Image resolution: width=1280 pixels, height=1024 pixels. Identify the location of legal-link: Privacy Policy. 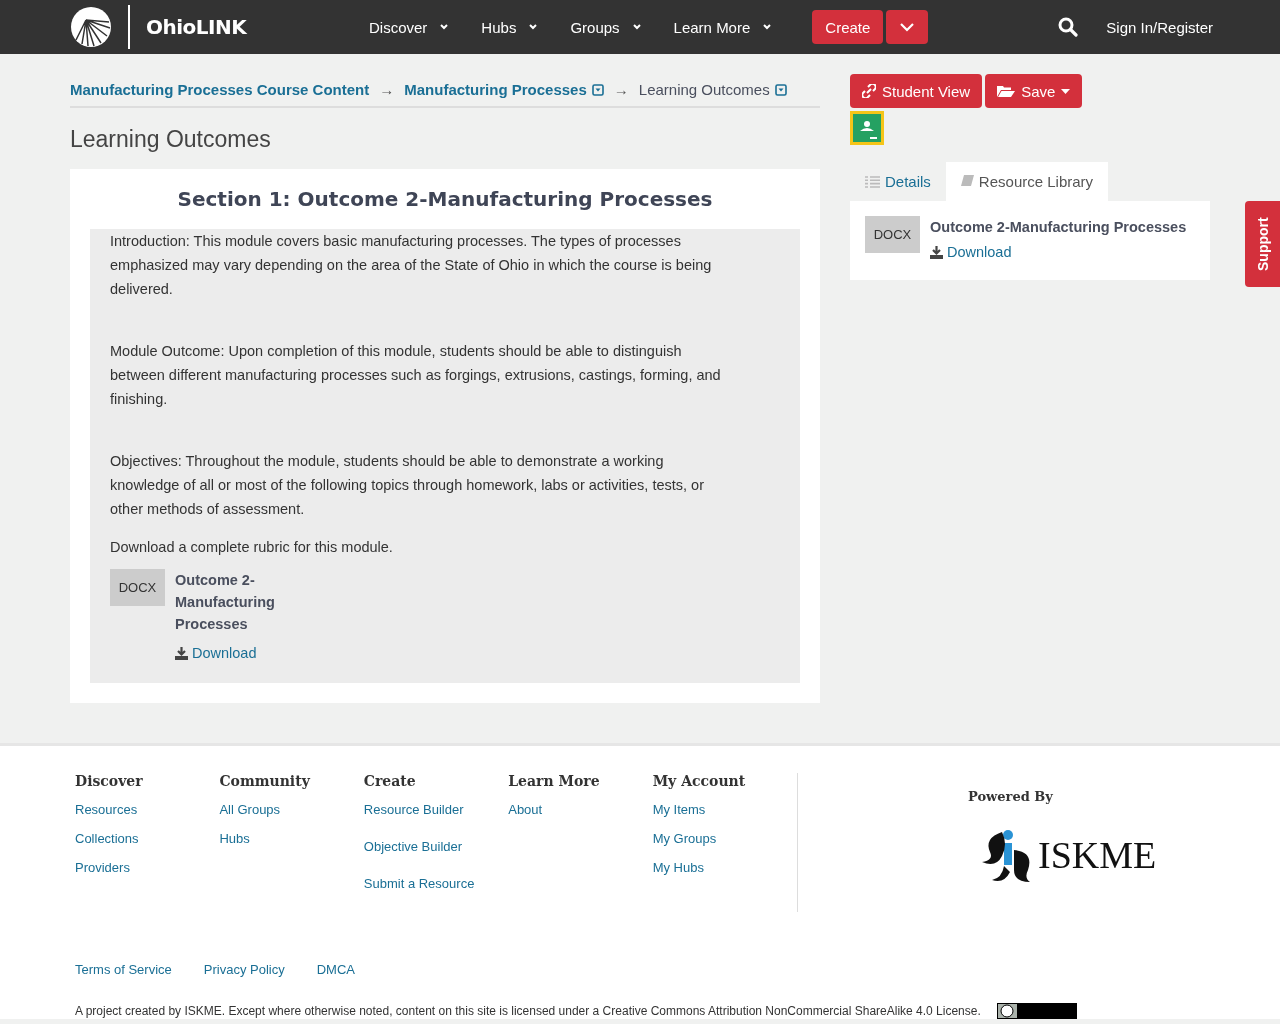
(244, 969).